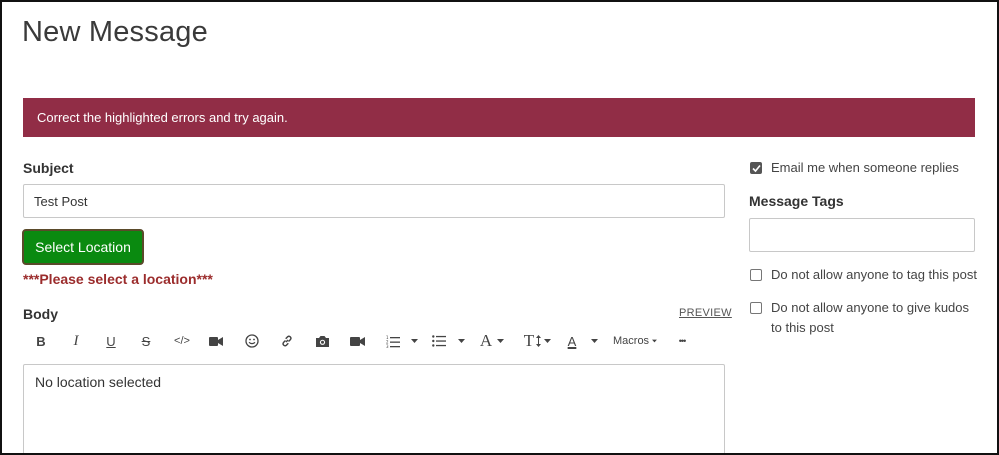 Image resolution: width=999 pixels, height=455 pixels. Describe the element at coordinates (374, 408) in the screenshot. I see `body-editor: No location selected` at that location.